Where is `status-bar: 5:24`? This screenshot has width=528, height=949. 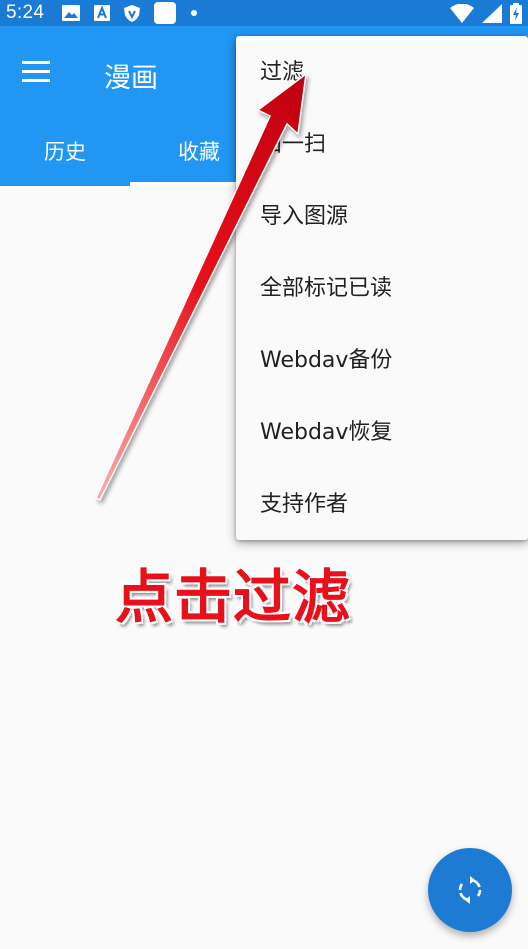 status-bar: 5:24 is located at coordinates (264, 13).